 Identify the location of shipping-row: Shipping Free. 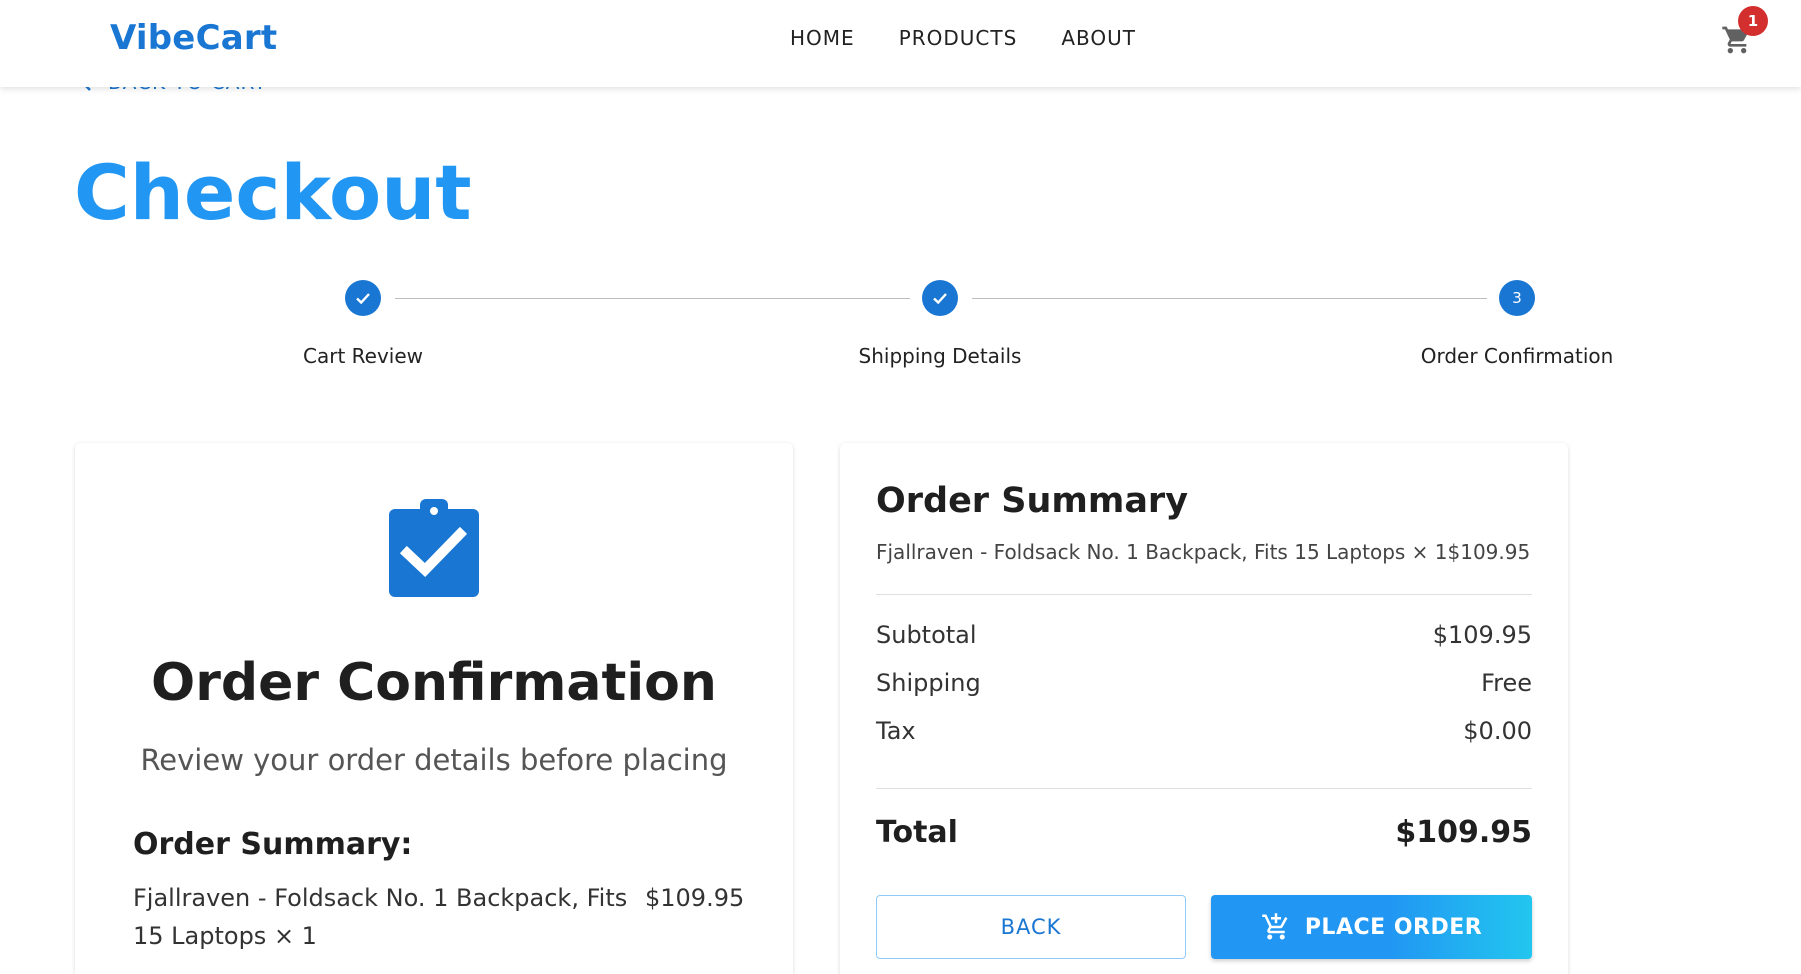
(1204, 683).